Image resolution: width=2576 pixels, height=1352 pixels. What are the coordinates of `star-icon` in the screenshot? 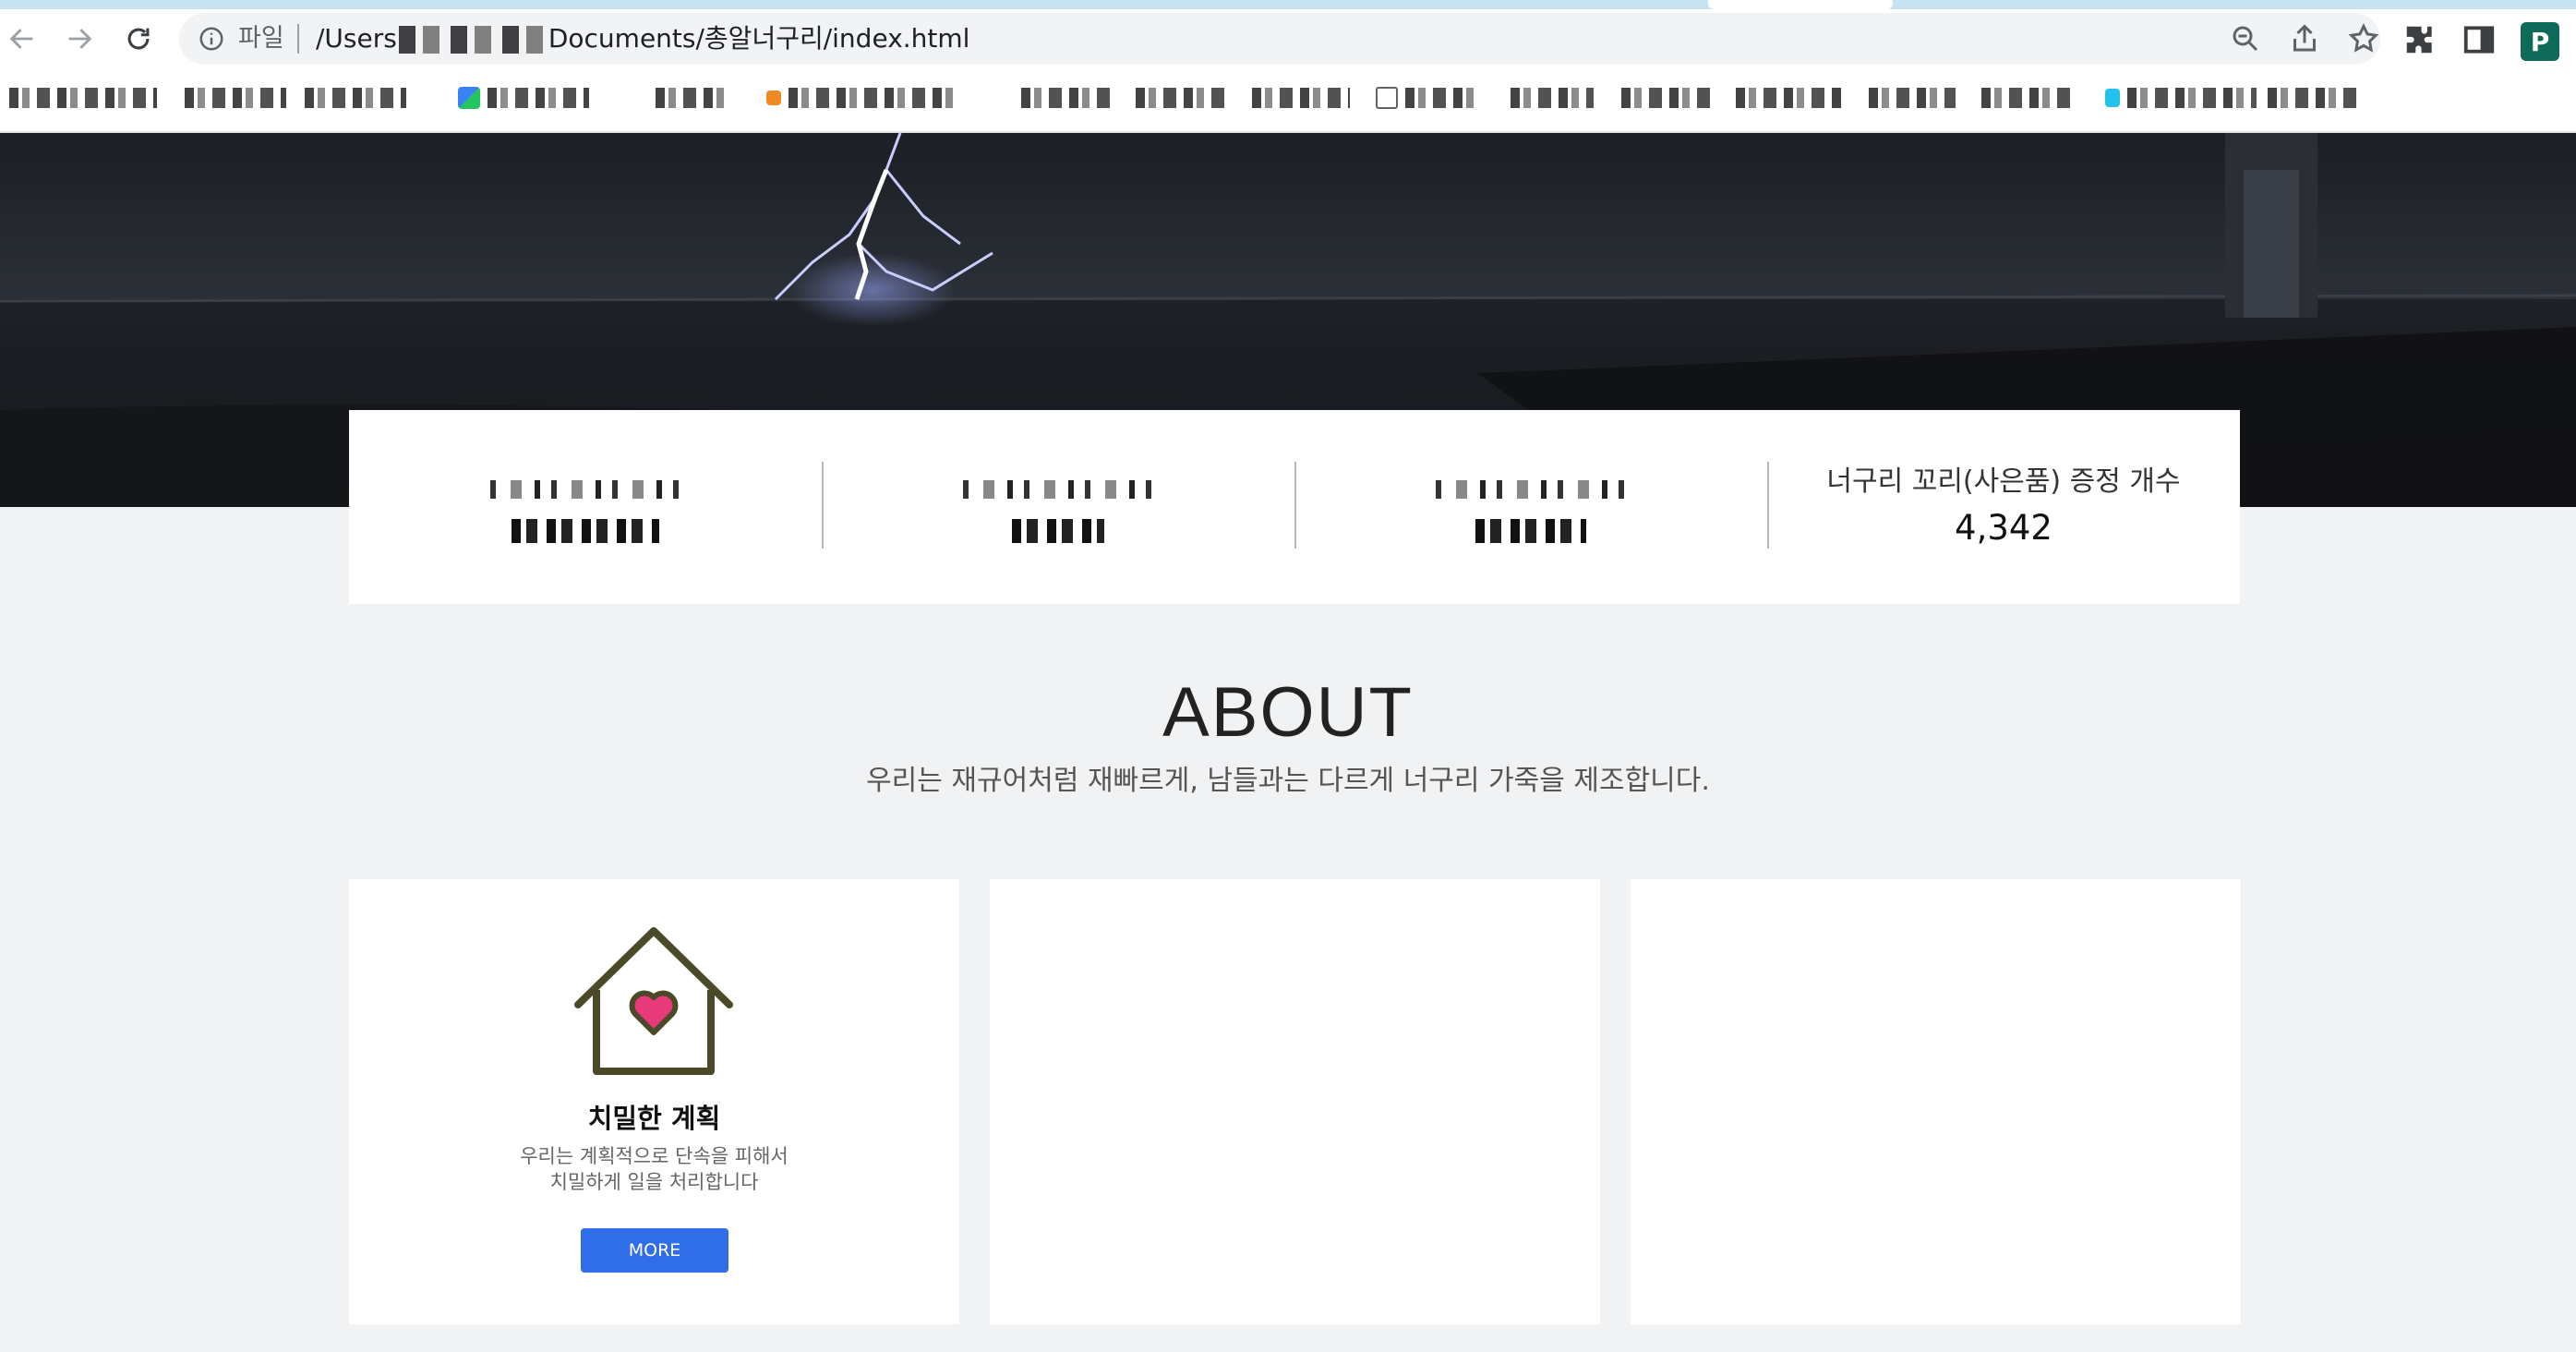 It's located at (2363, 38).